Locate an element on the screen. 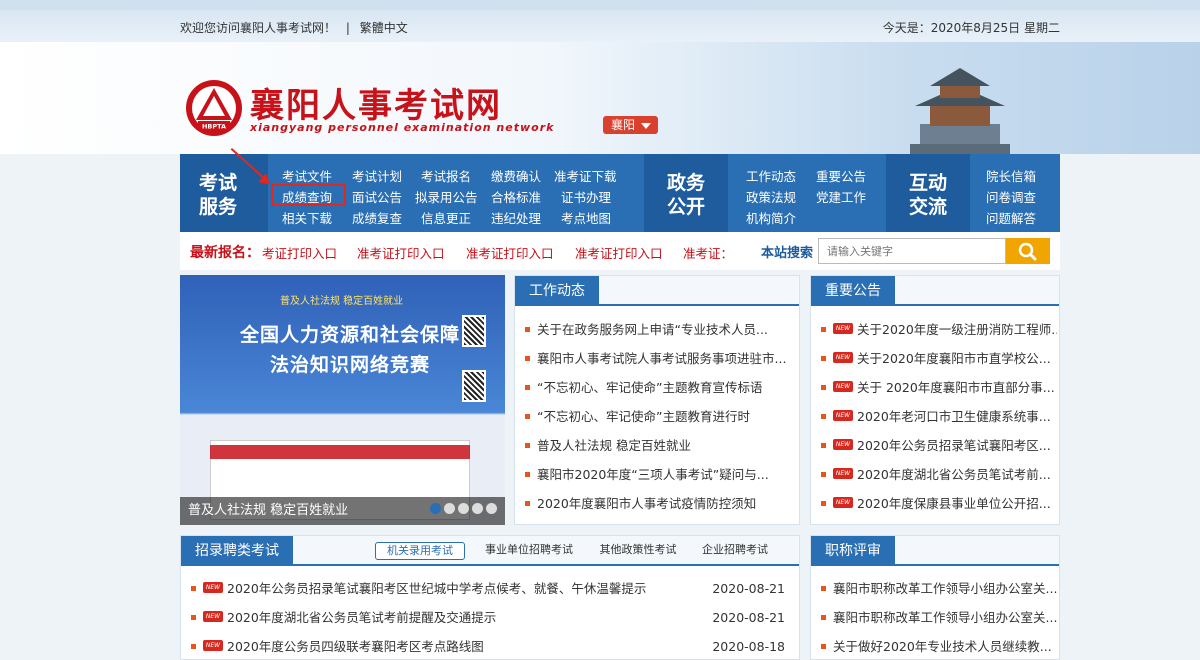  nav-link-exam-plan: 考试计划 is located at coordinates (377, 175).